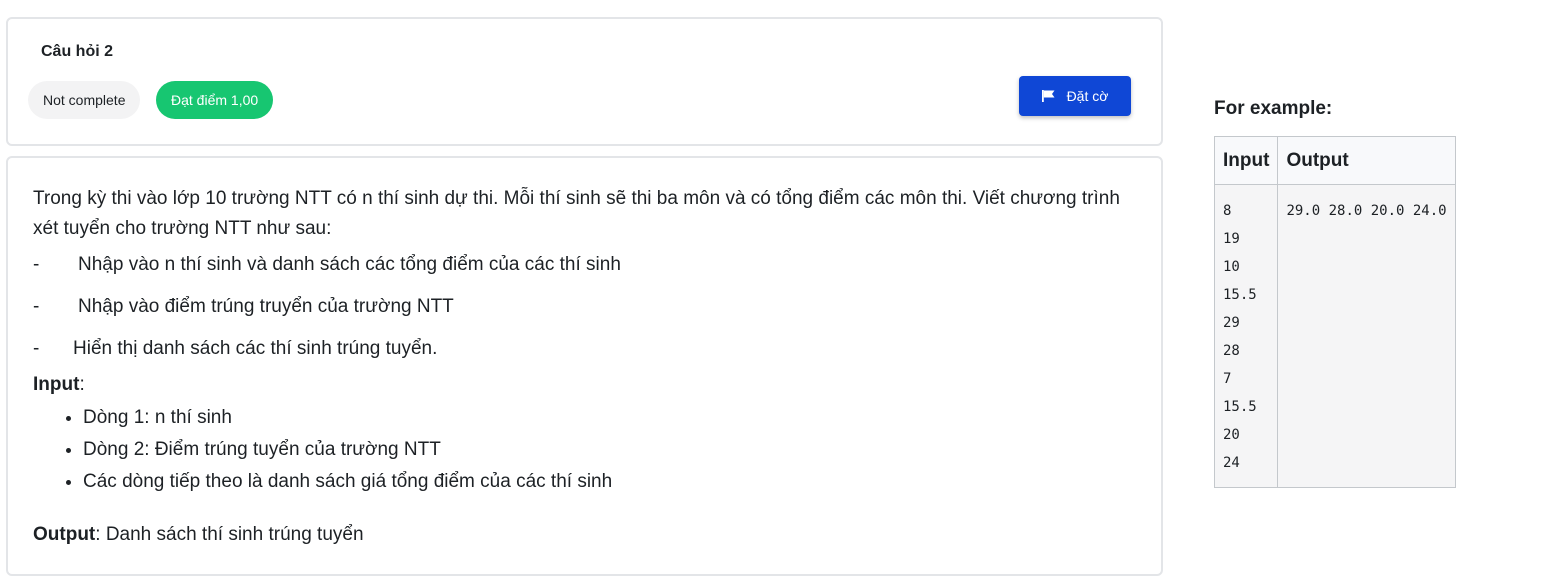  I want to click on question-title: Câu hỏi 2, so click(77, 51).